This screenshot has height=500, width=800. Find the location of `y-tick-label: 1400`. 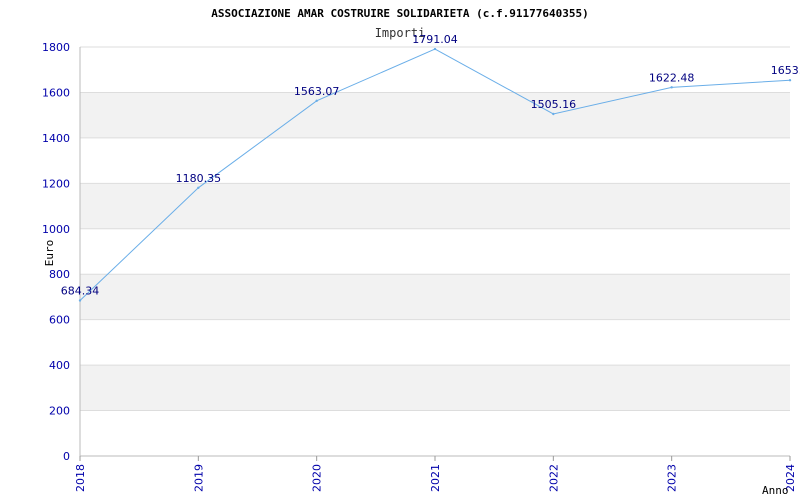

y-tick-label: 1400 is located at coordinates (56, 138).